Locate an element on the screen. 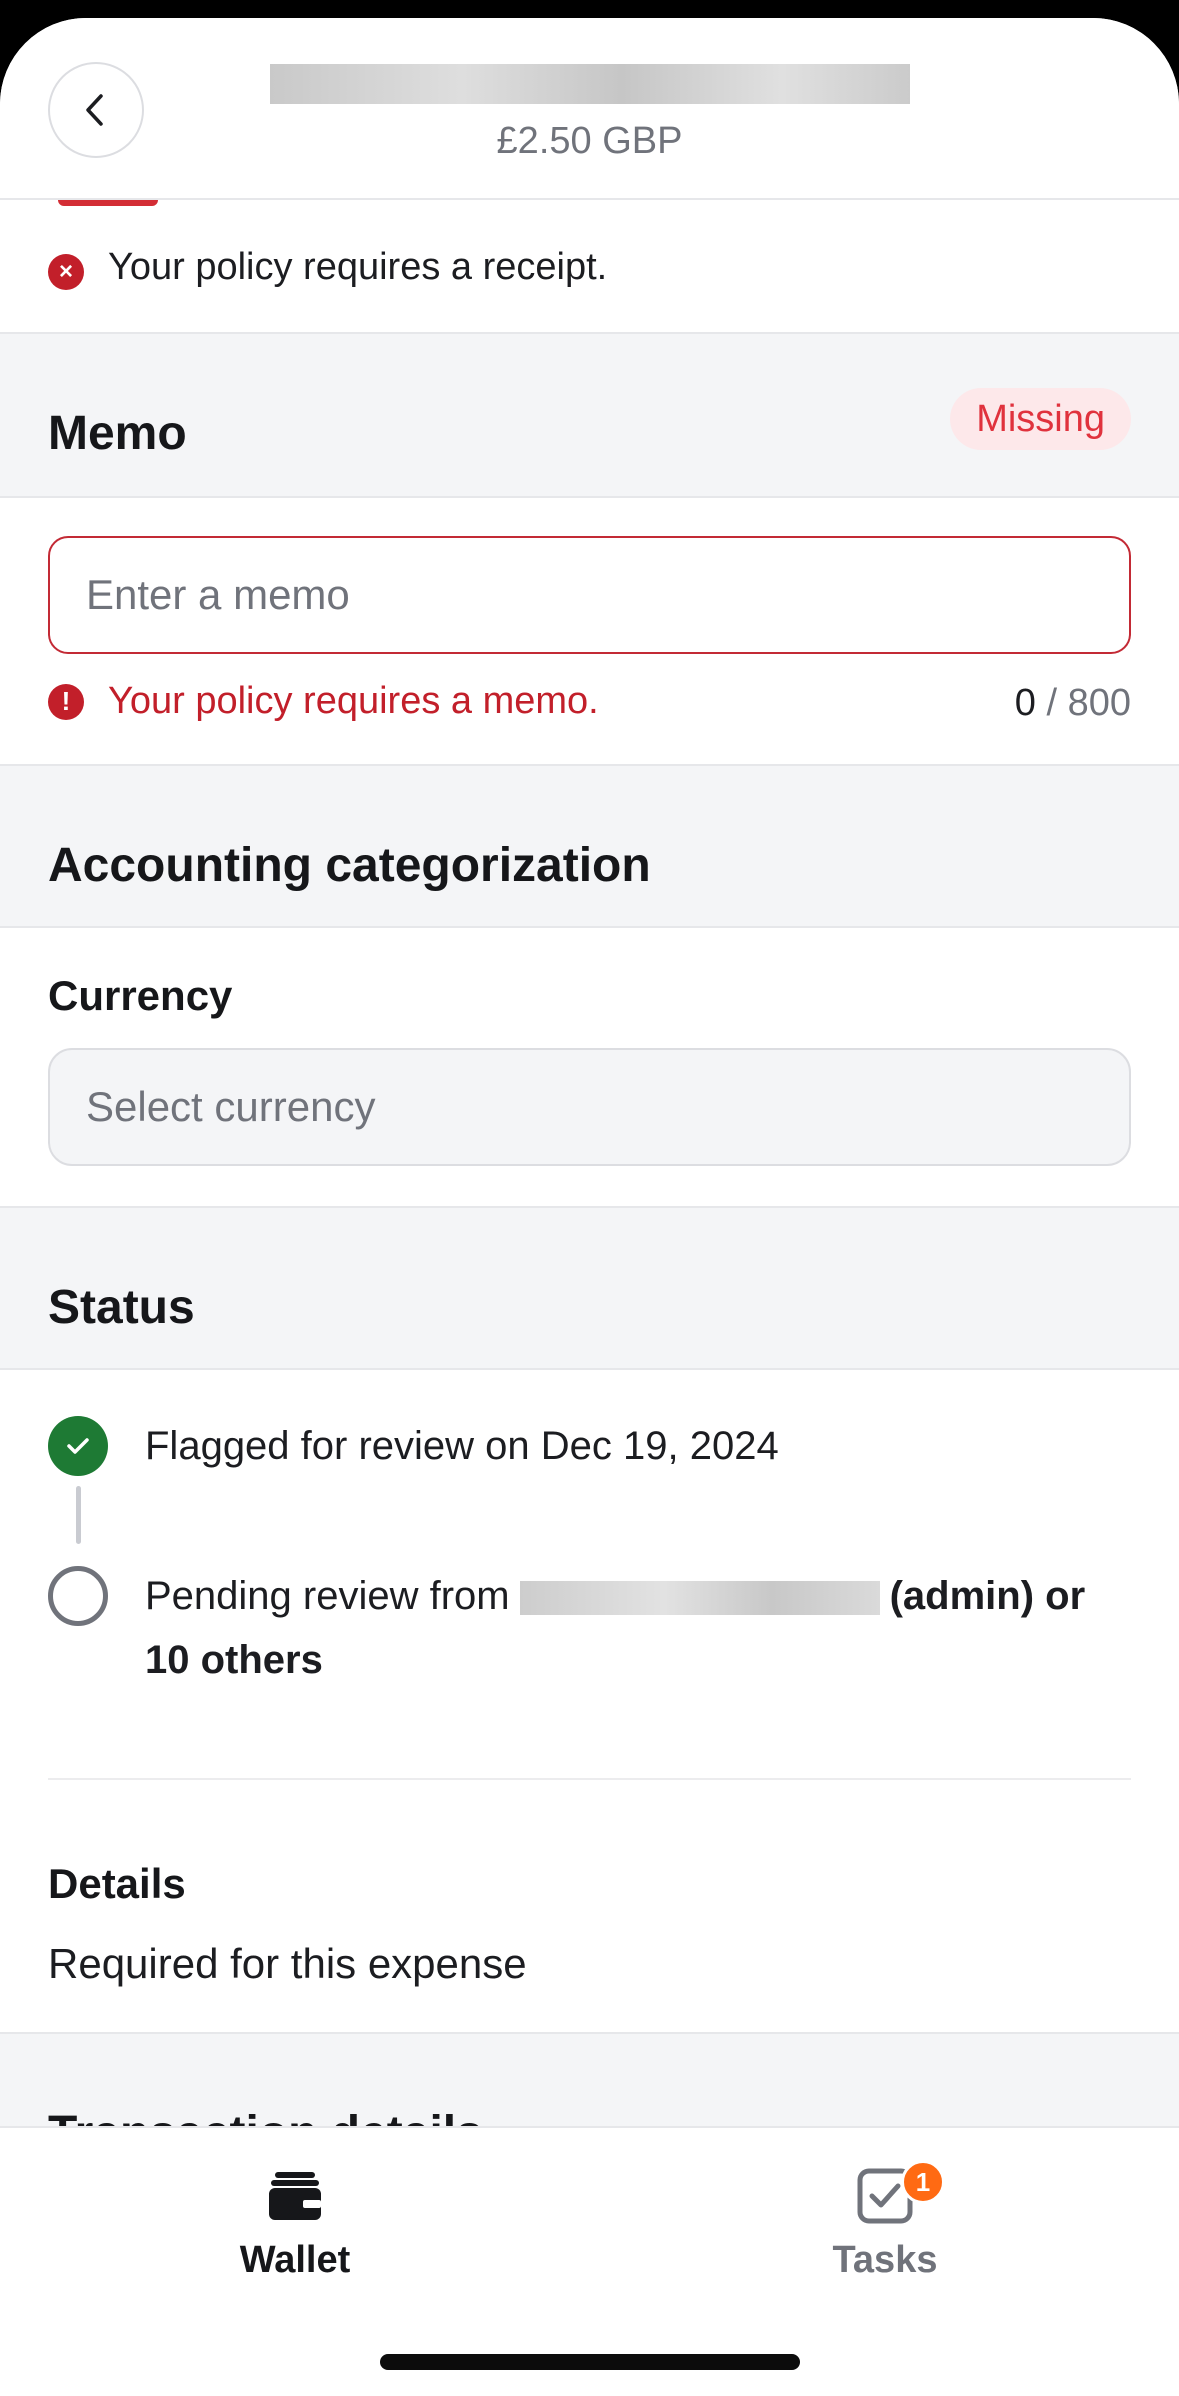 This screenshot has height=2396, width=1179. receipt-warning: × Your policy requires a receipt. is located at coordinates (589, 275).